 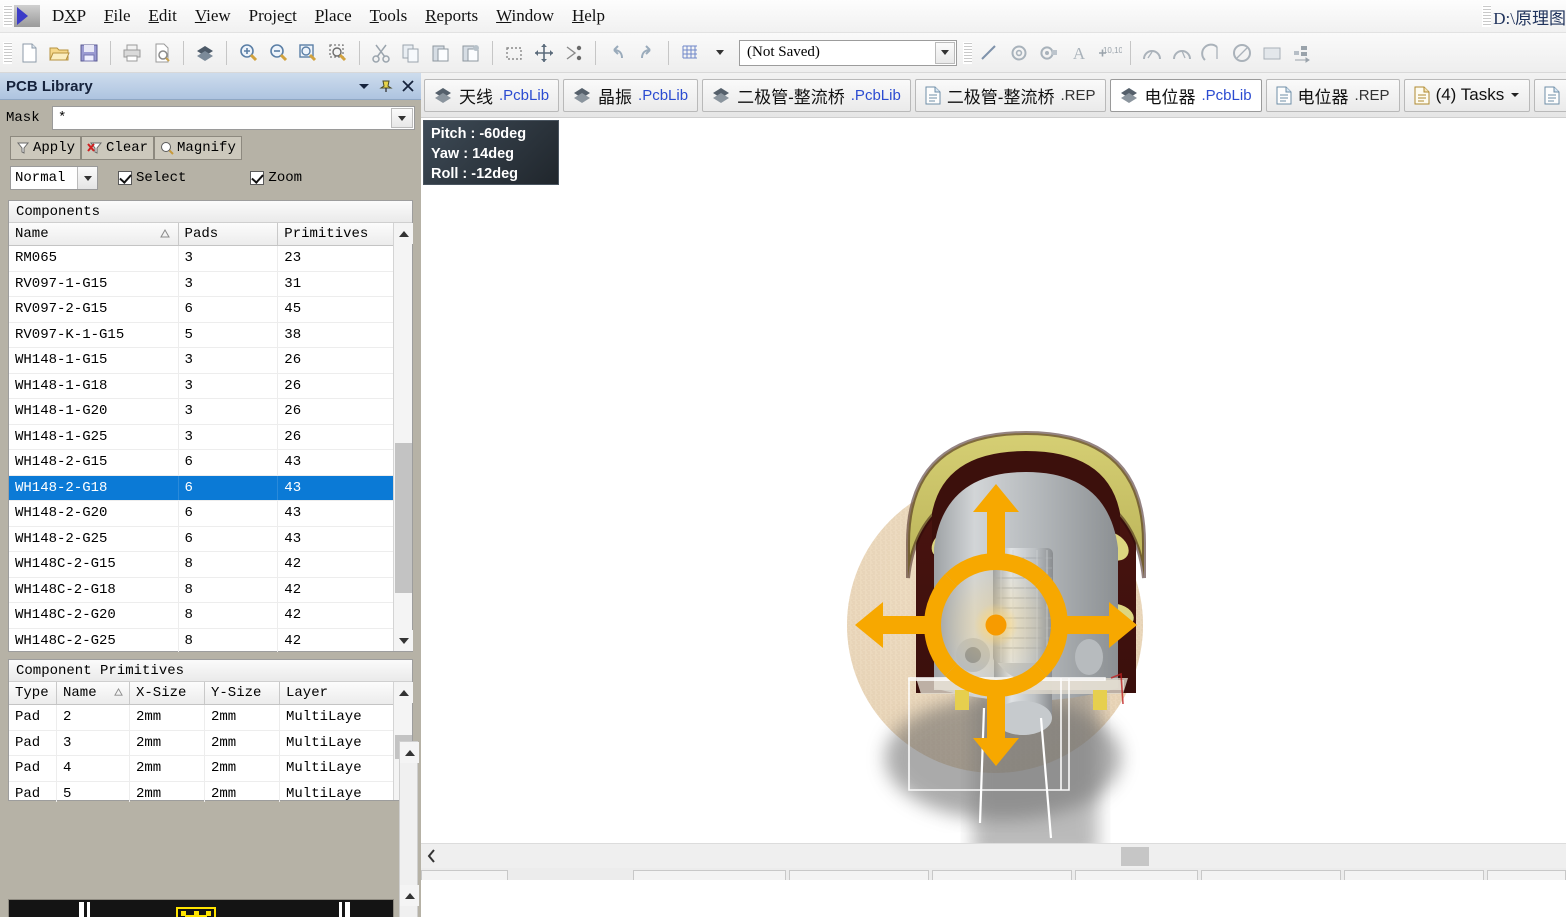 What do you see at coordinates (7, 52) in the screenshot?
I see `toolbar-grip` at bounding box center [7, 52].